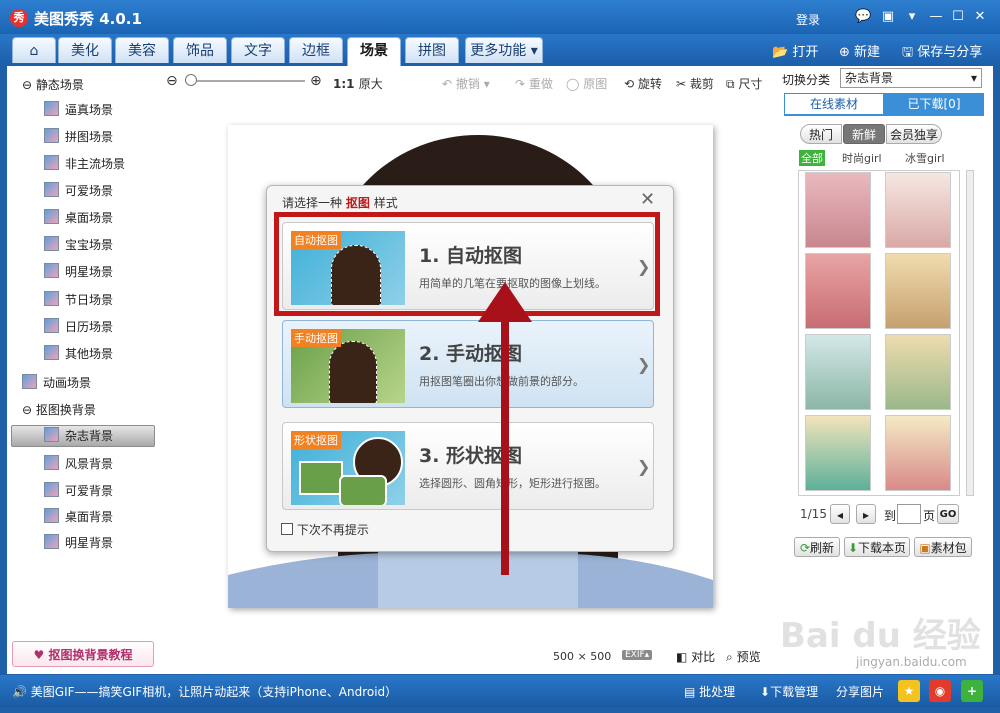 The width and height of the screenshot is (1000, 713). I want to click on sidebar-item: 拼图场景, so click(78, 137).